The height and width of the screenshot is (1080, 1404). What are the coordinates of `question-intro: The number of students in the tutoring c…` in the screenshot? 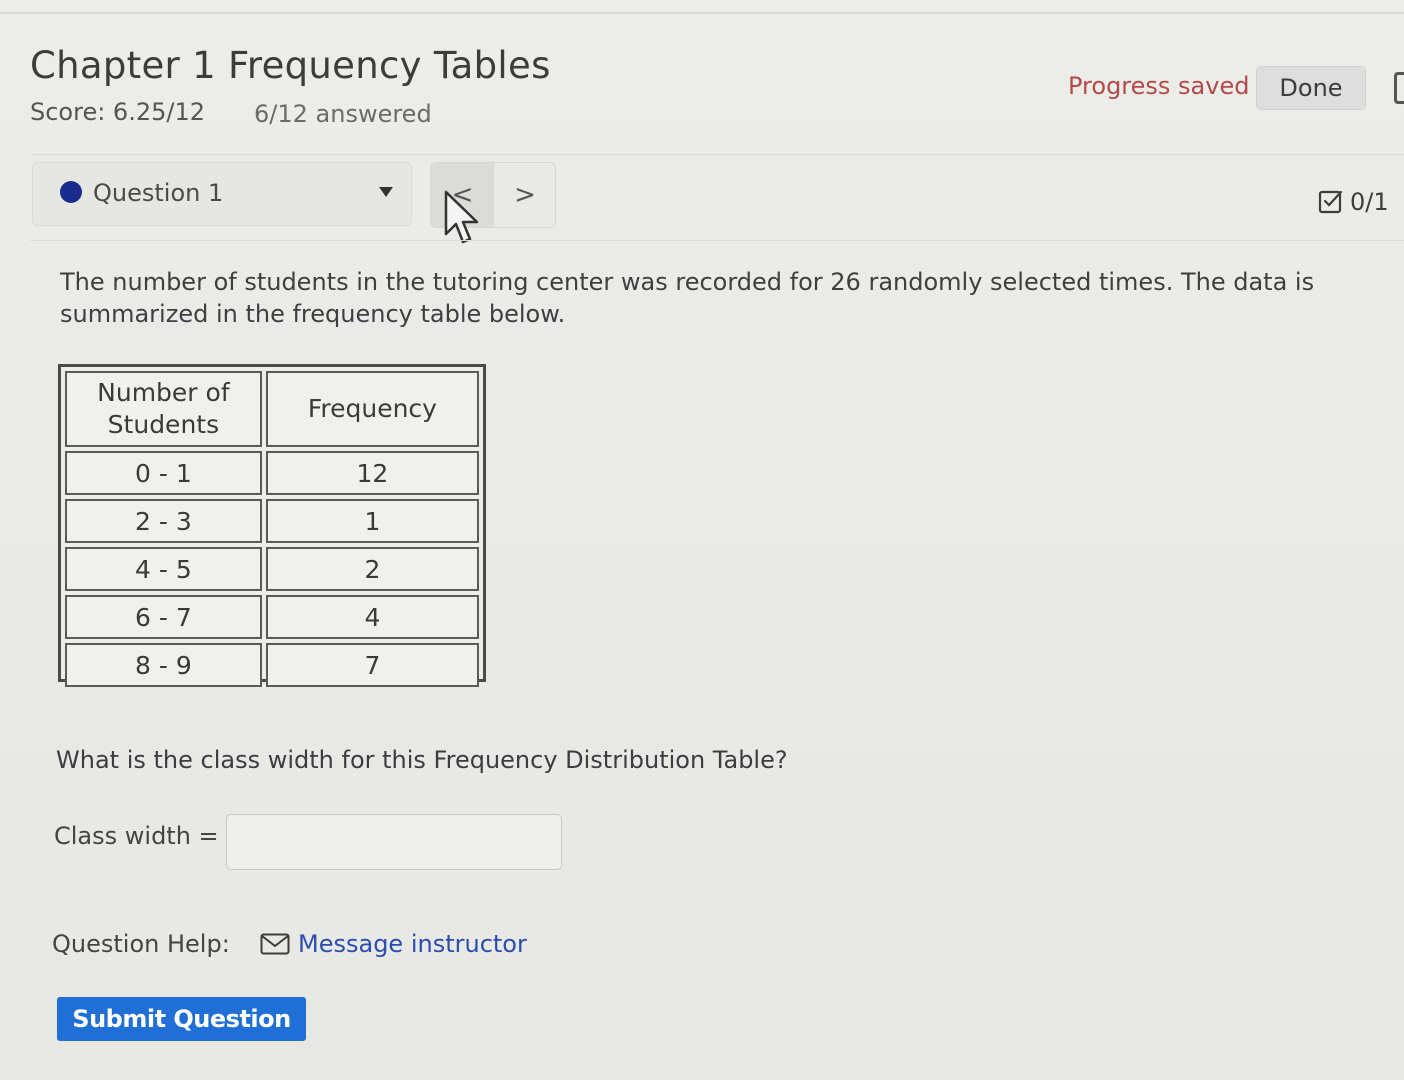 It's located at (687, 298).